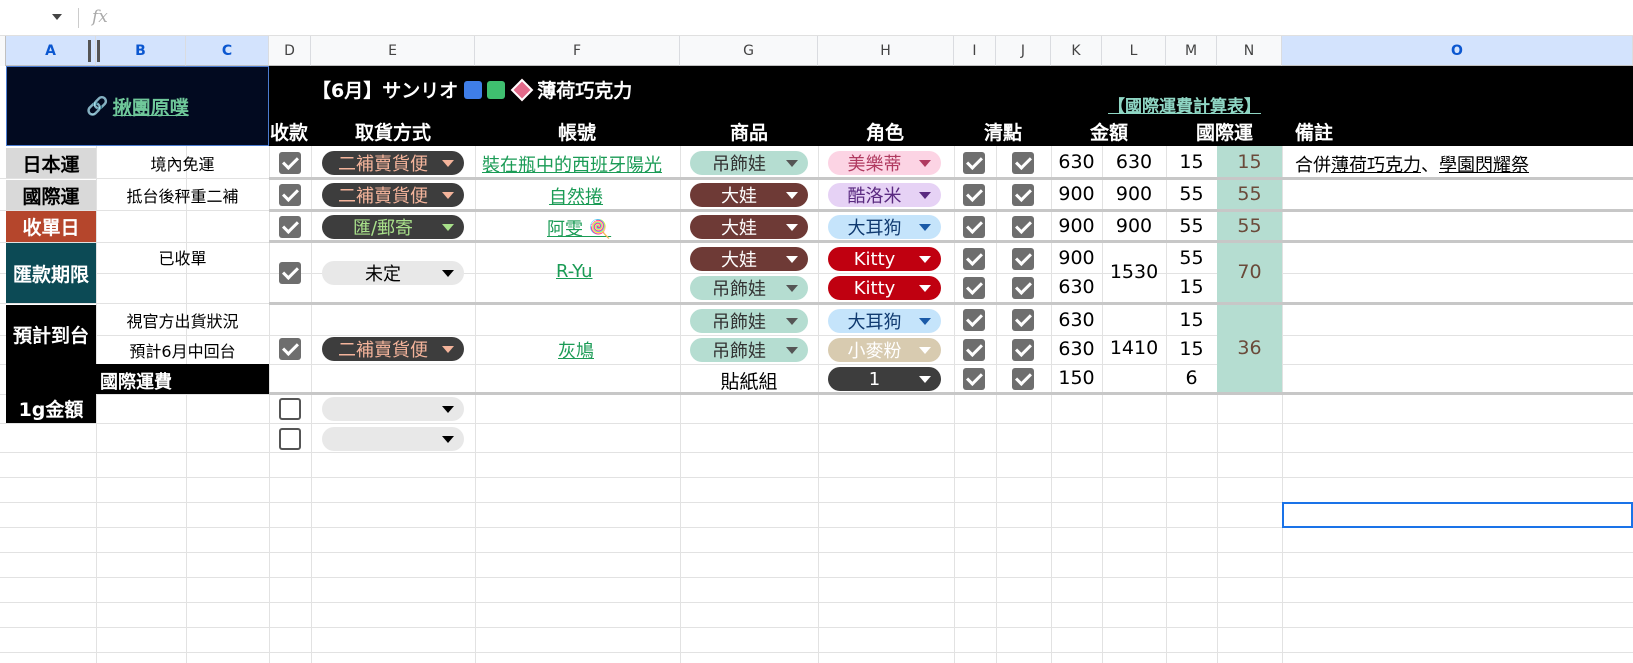 The width and height of the screenshot is (1633, 663). Describe the element at coordinates (97, 106) in the screenshot. I see `link-icon: 🔗` at that location.